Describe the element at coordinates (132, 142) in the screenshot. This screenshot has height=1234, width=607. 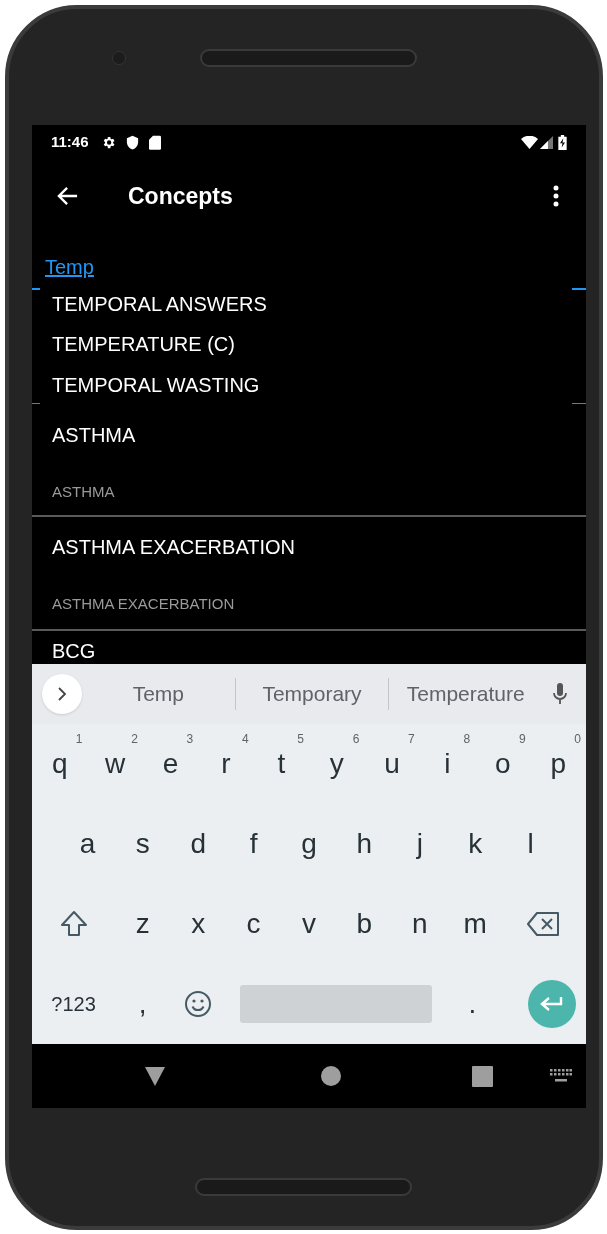
I see `shield-icon` at that location.